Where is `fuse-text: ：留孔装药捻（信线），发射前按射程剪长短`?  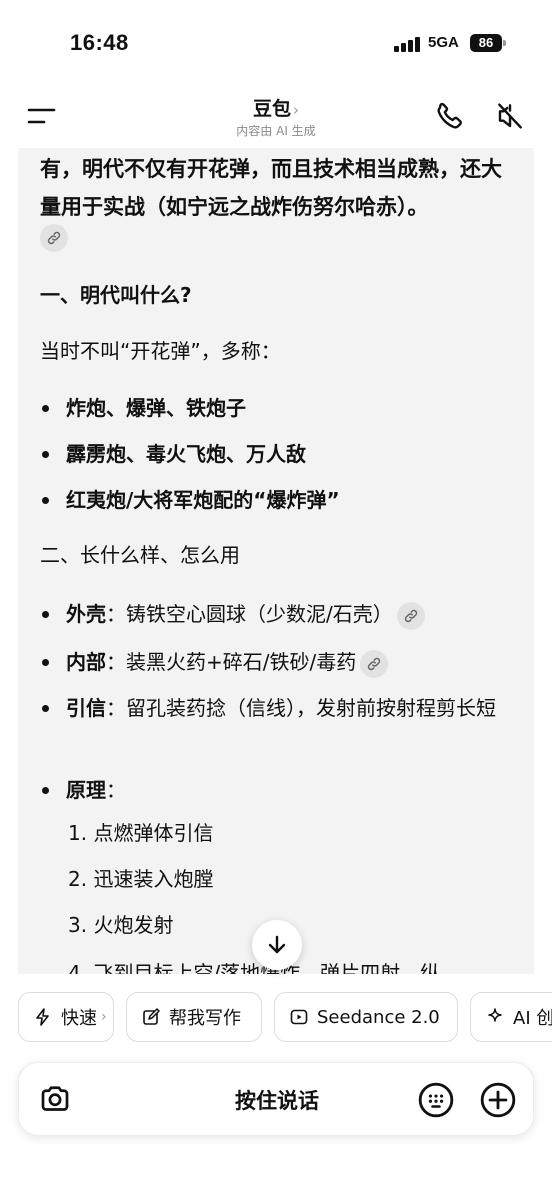 fuse-text: ：留孔装药捻（信线），发射前按射程剪长短 is located at coordinates (301, 708).